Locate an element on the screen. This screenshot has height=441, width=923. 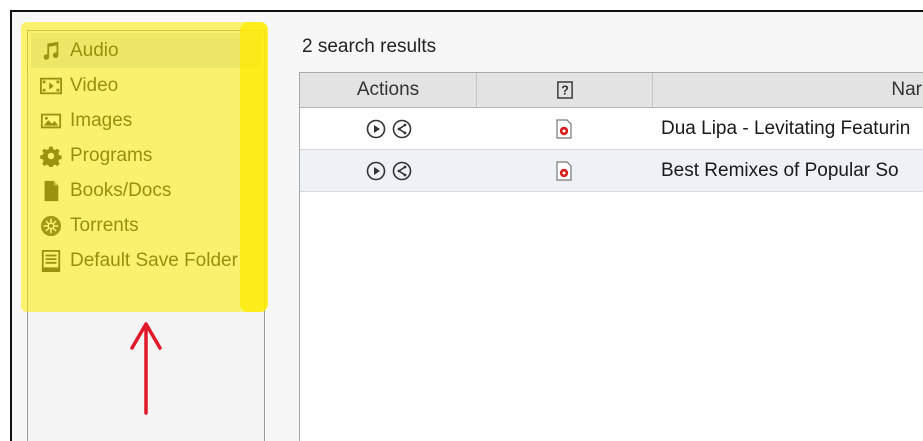
document-icon is located at coordinates (51, 191).